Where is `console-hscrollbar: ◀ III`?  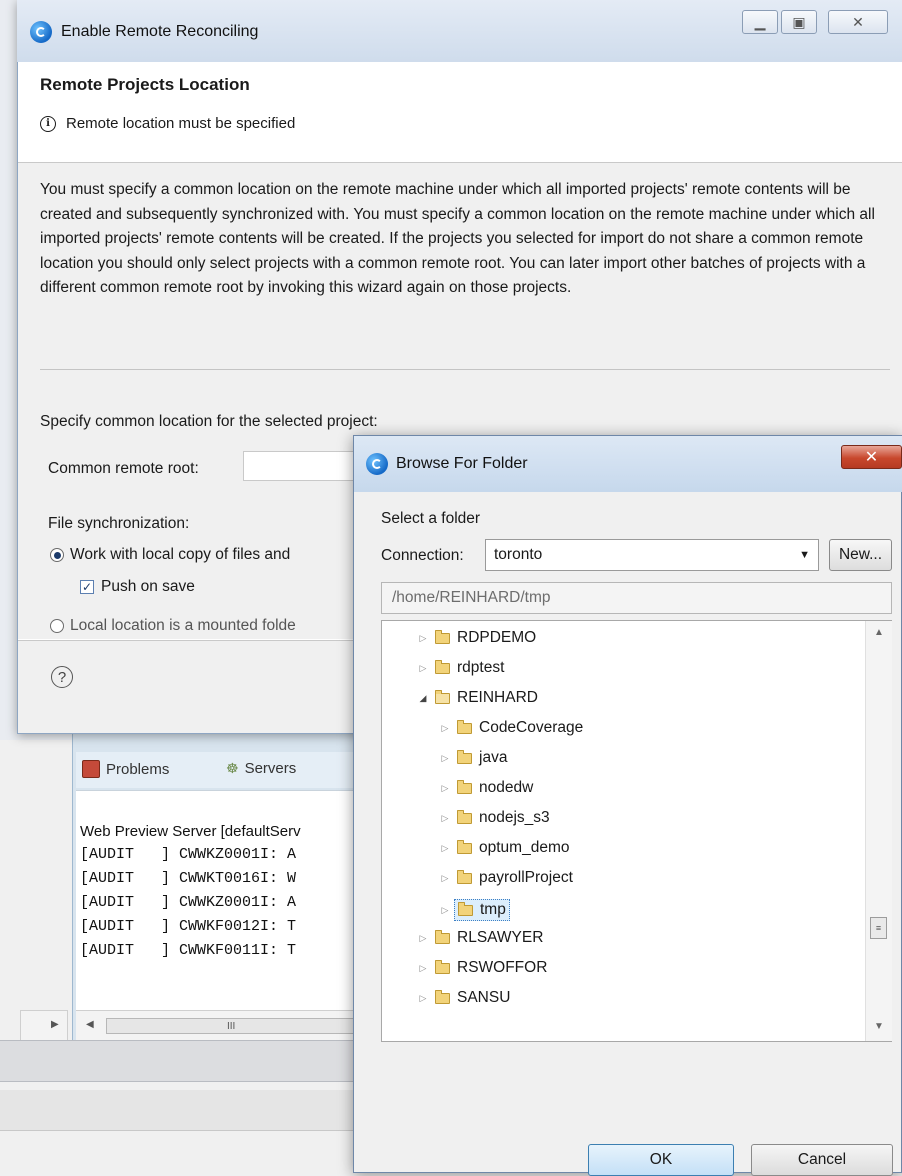 console-hscrollbar: ◀ III is located at coordinates (219, 1025).